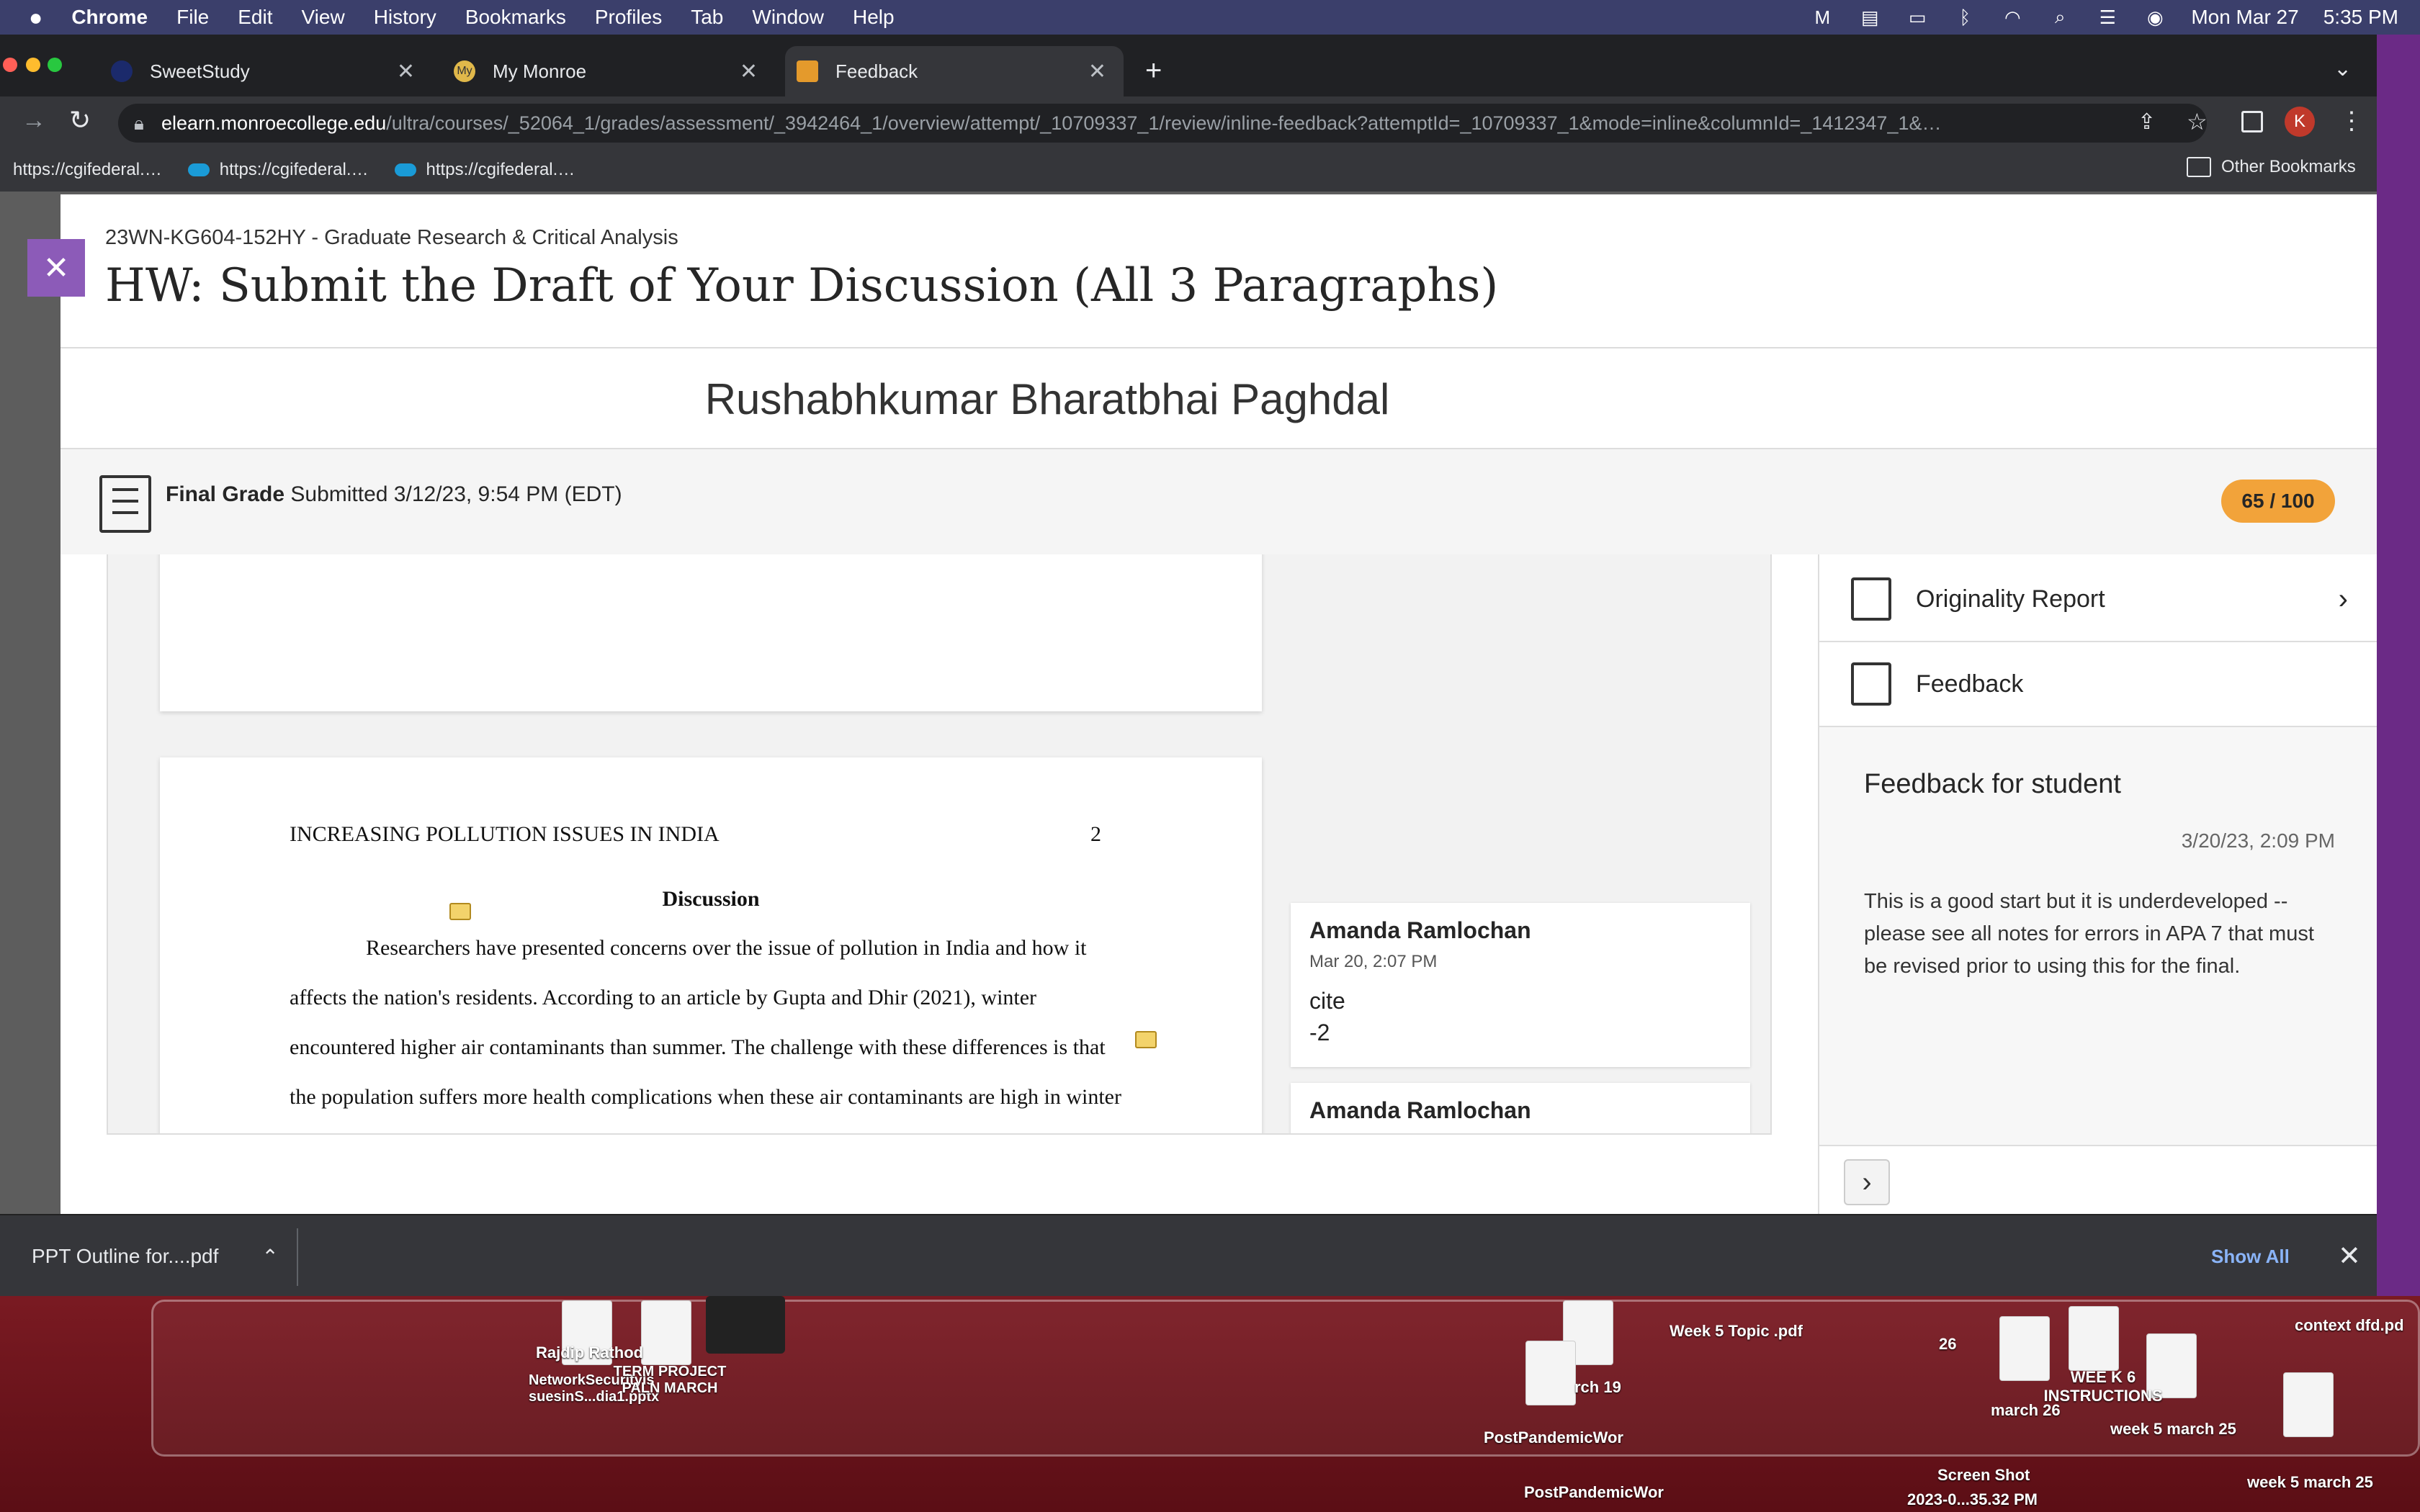 The height and width of the screenshot is (1512, 2420). Describe the element at coordinates (1319, 1032) in the screenshot. I see `comment-text: -2` at that location.